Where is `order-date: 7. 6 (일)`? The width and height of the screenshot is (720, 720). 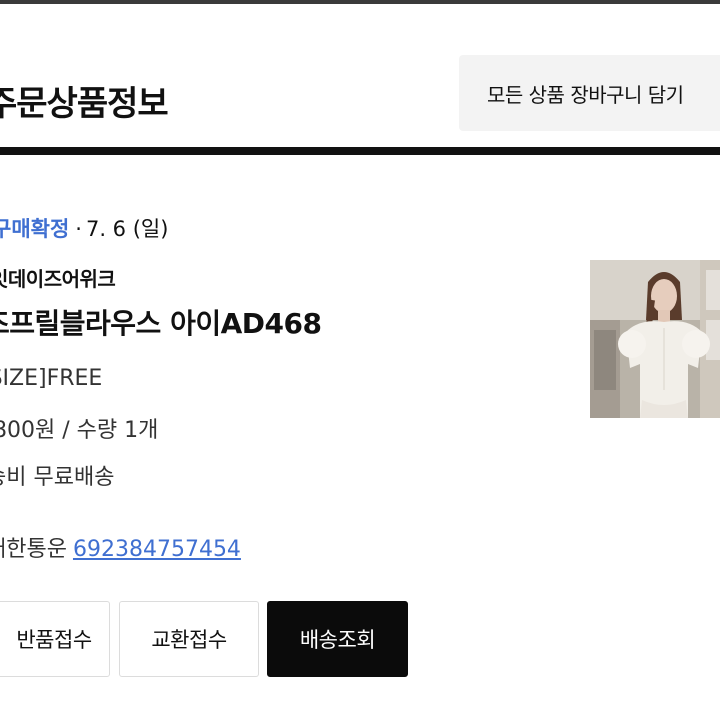 order-date: 7. 6 (일) is located at coordinates (127, 229).